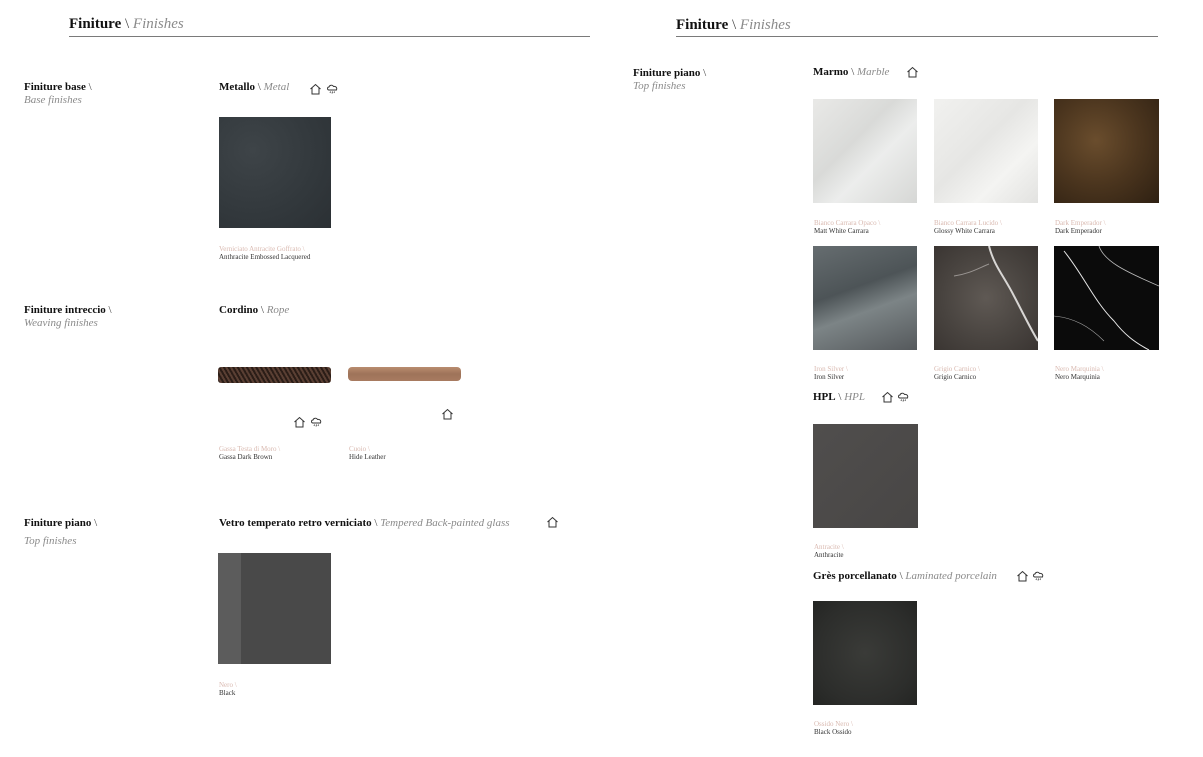 The image size is (1203, 757). What do you see at coordinates (250, 453) in the screenshot?
I see `caption-gassa-dark-brown: Gassa Testa di Moro \ Gassa Dark Brown` at bounding box center [250, 453].